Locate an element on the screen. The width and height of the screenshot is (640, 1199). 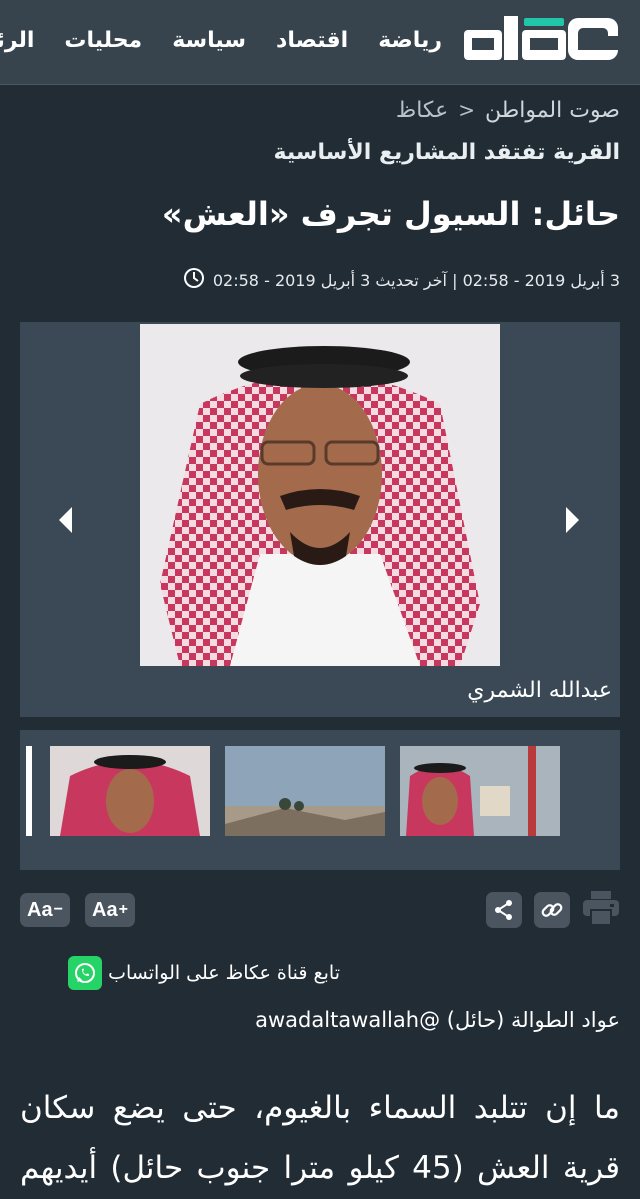
gallery-next-button is located at coordinates (573, 520).